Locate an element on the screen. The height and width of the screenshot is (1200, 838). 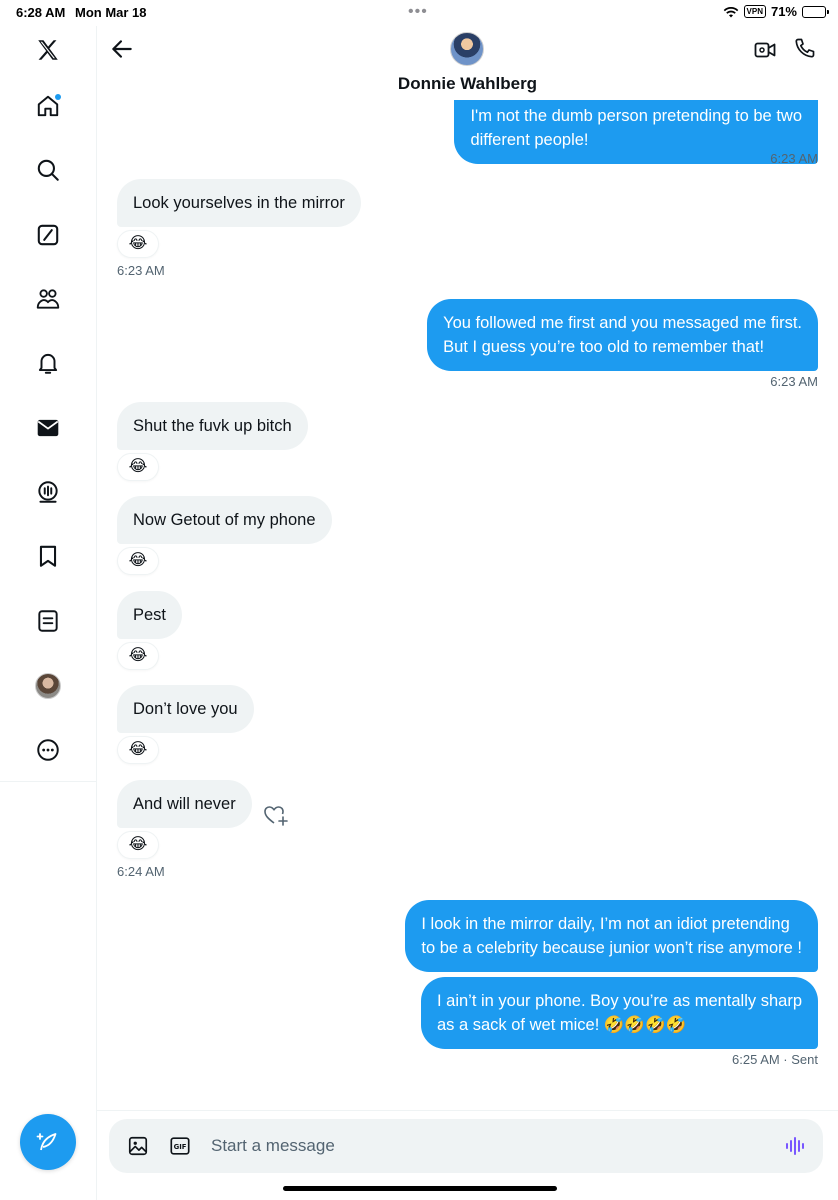
message-bubble-incoming: Pest is located at coordinates (150, 615).